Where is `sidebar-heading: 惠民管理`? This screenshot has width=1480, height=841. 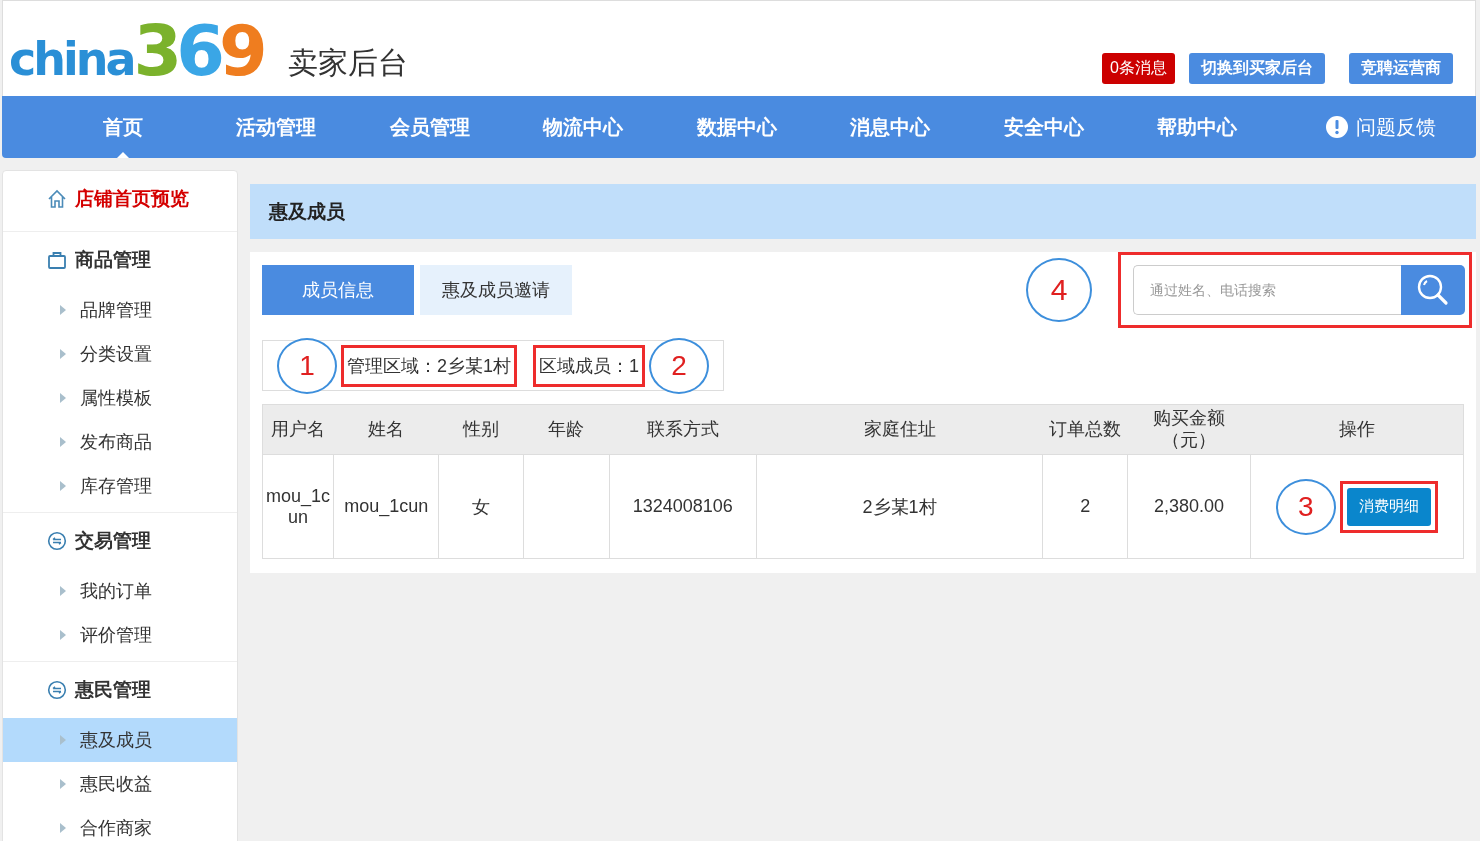
sidebar-heading: 惠民管理 is located at coordinates (113, 690).